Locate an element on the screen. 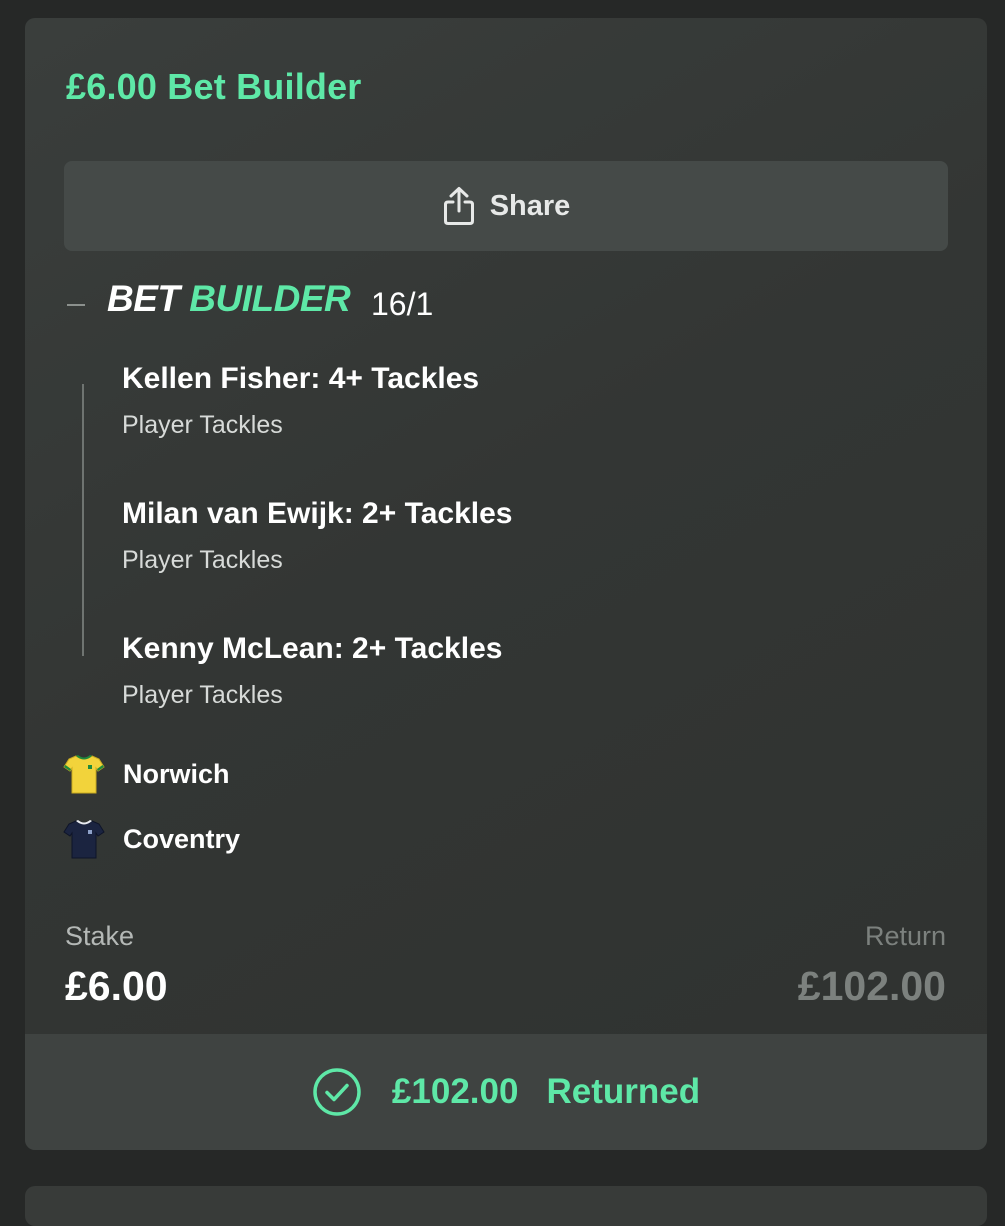 The width and height of the screenshot is (1005, 1226). bet-title: £6.00 Bet Builder is located at coordinates (214, 86).